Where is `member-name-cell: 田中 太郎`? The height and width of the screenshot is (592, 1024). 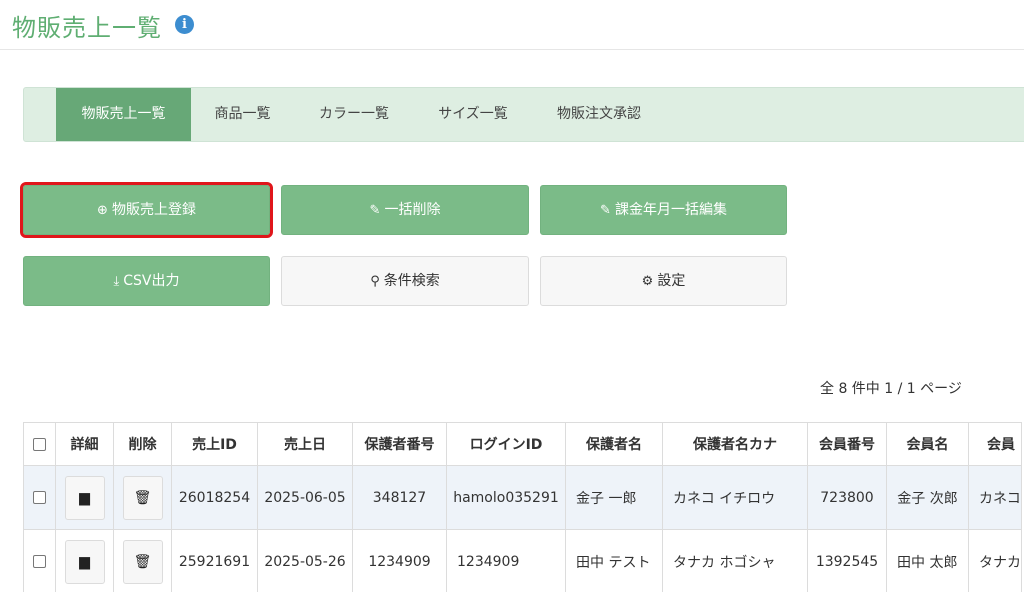
member-name-cell: 田中 太郎 is located at coordinates (927, 560).